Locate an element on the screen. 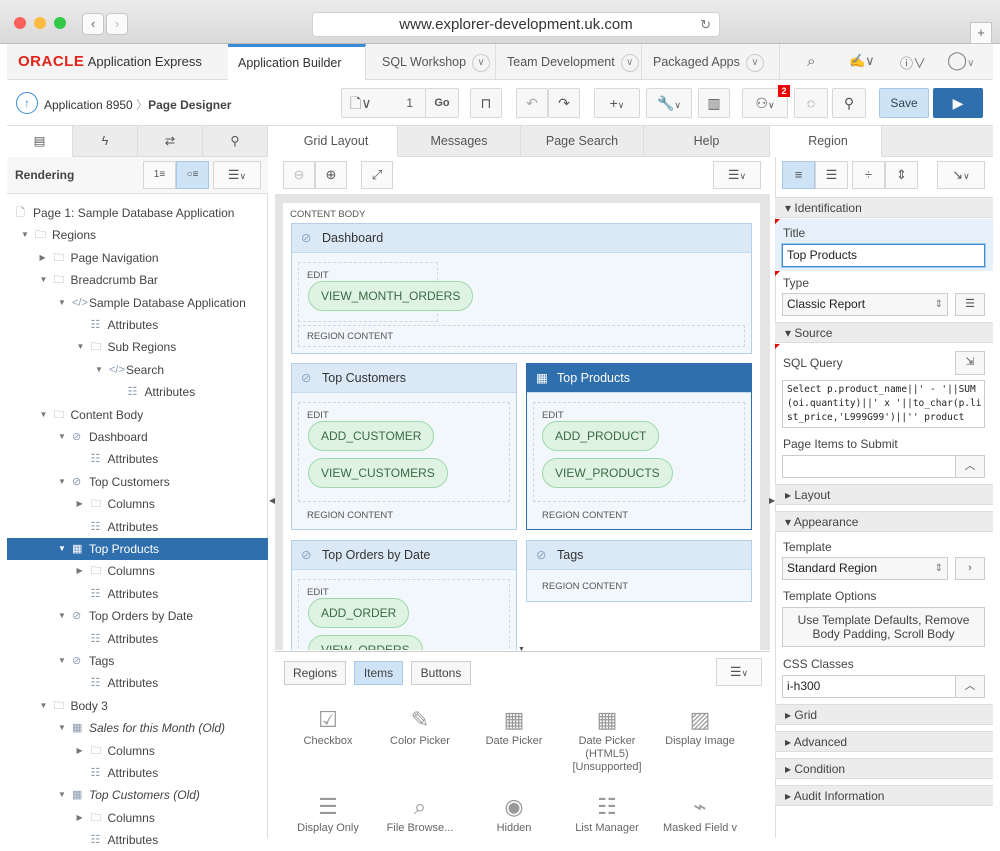 This screenshot has width=1000, height=851. tab-shared-components: ⚲ is located at coordinates (235, 141).